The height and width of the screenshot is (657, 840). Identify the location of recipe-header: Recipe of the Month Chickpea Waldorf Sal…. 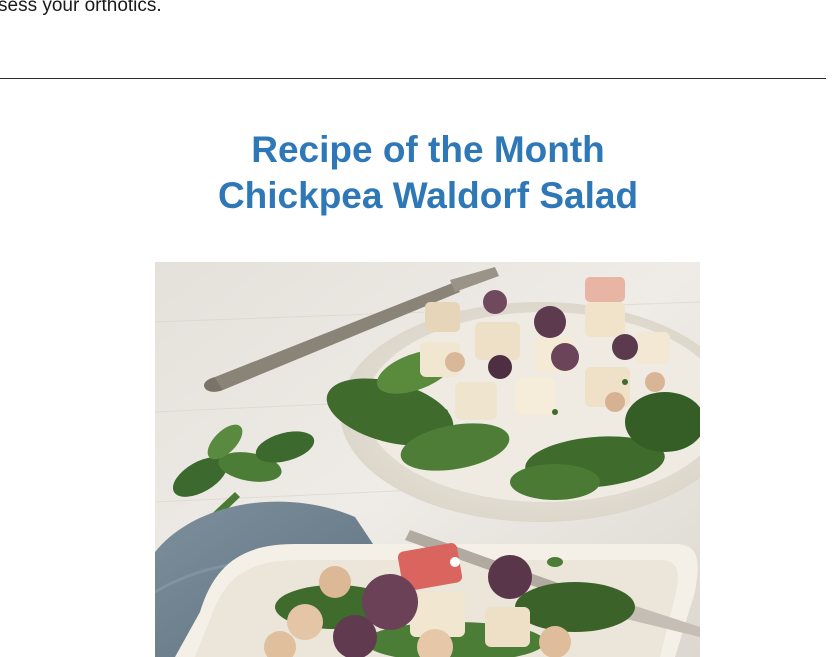
(420, 173).